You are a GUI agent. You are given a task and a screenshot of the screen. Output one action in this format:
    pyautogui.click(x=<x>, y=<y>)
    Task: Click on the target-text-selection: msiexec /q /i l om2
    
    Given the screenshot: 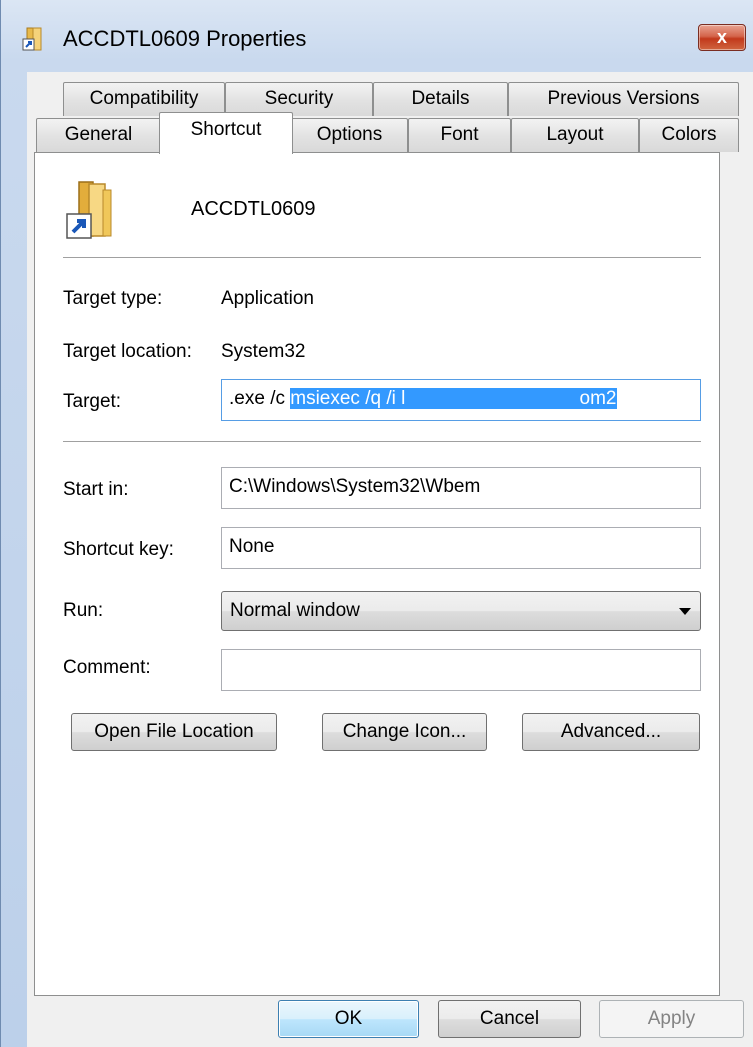 What is the action you would take?
    pyautogui.click(x=453, y=398)
    